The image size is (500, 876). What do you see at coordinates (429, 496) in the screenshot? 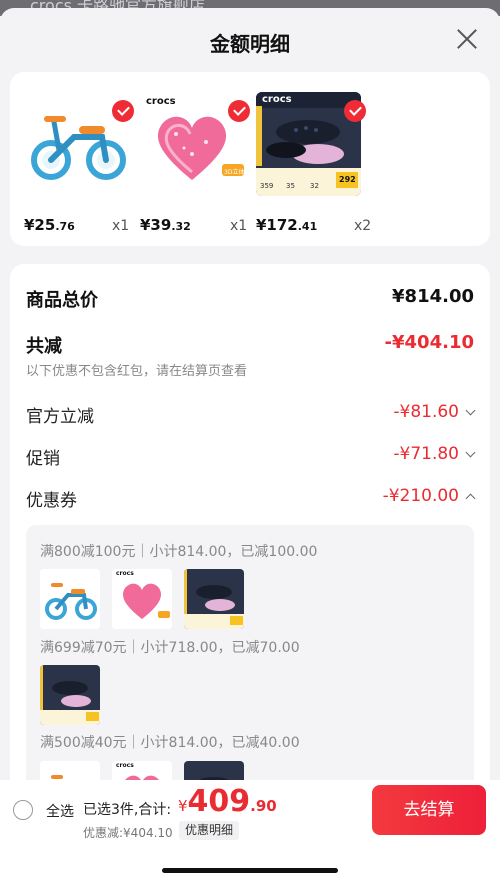
I see `coupon-value: -¥210.00` at bounding box center [429, 496].